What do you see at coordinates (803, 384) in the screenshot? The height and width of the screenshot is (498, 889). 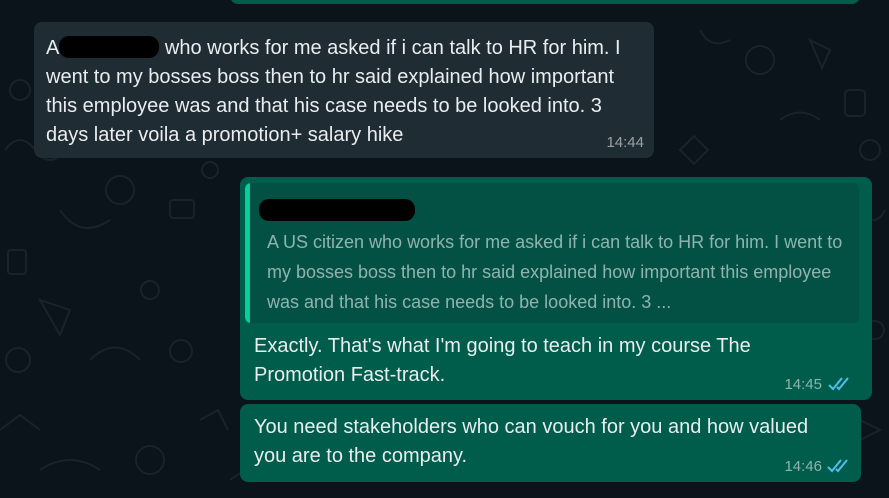 I see `message-timestamp: 14:45` at bounding box center [803, 384].